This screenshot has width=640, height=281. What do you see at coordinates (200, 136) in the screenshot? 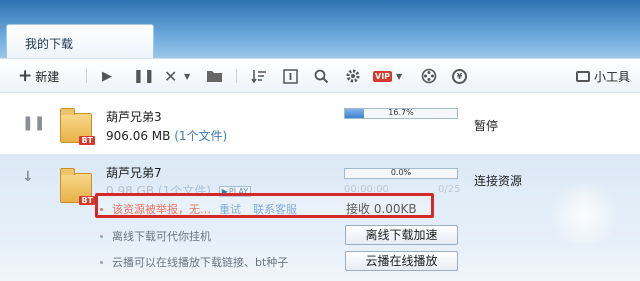
I see `file-count-link: (1个文件)` at bounding box center [200, 136].